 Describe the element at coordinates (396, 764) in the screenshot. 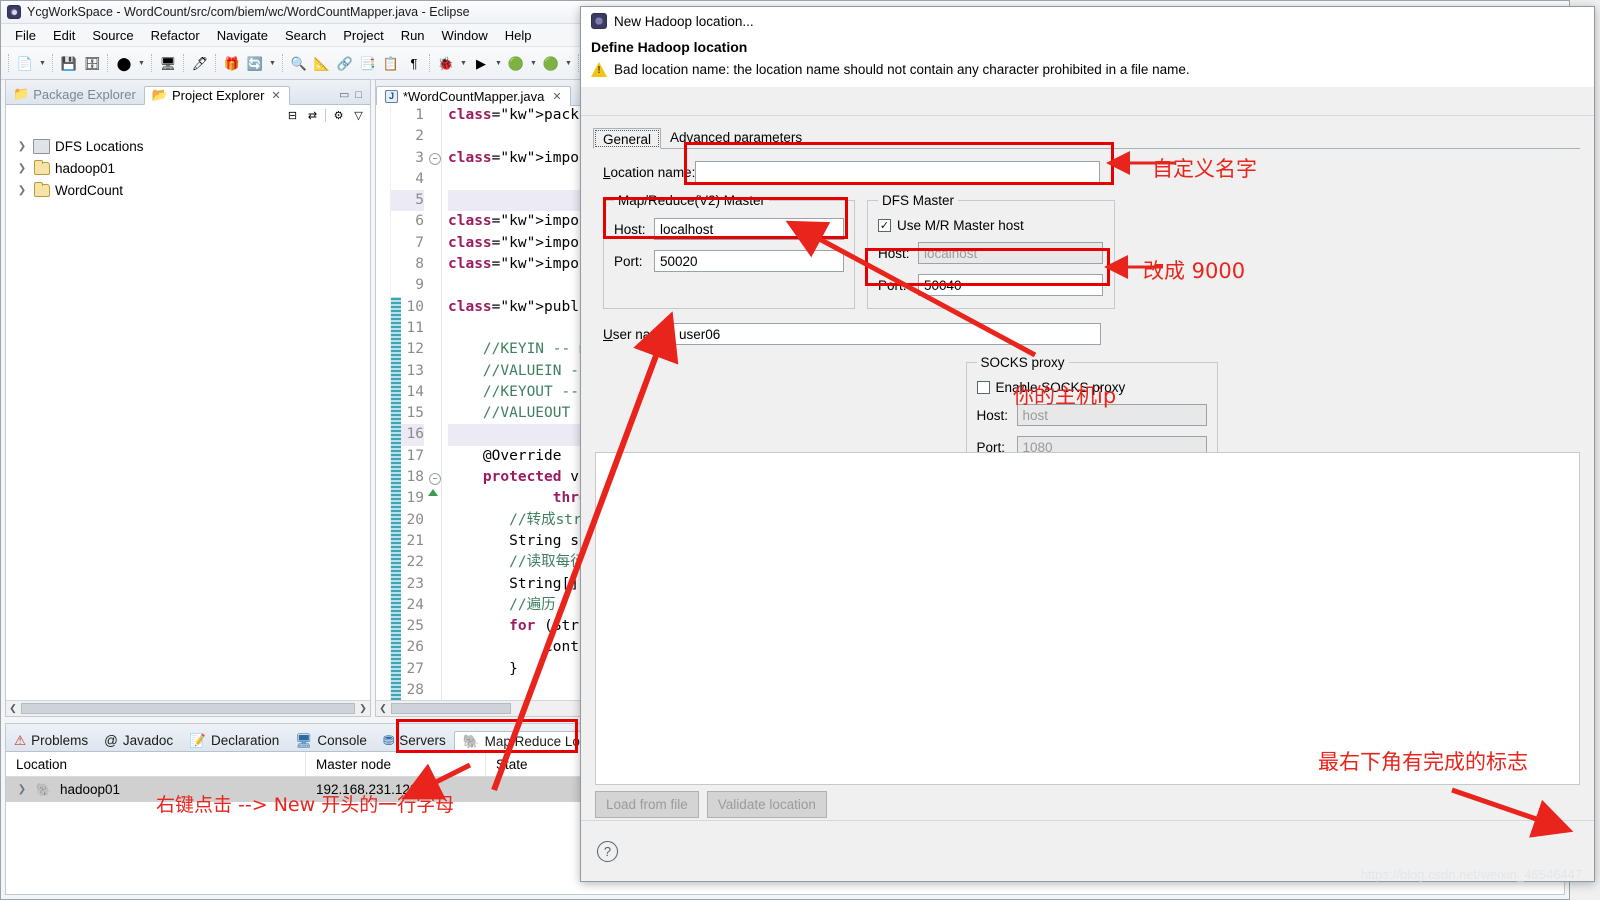

I see `column-header-master-node: Master node` at that location.